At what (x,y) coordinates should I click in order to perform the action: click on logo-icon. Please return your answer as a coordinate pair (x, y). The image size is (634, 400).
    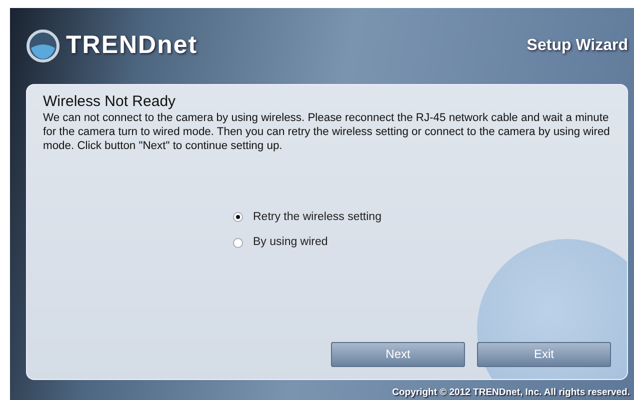
    Looking at the image, I should click on (43, 45).